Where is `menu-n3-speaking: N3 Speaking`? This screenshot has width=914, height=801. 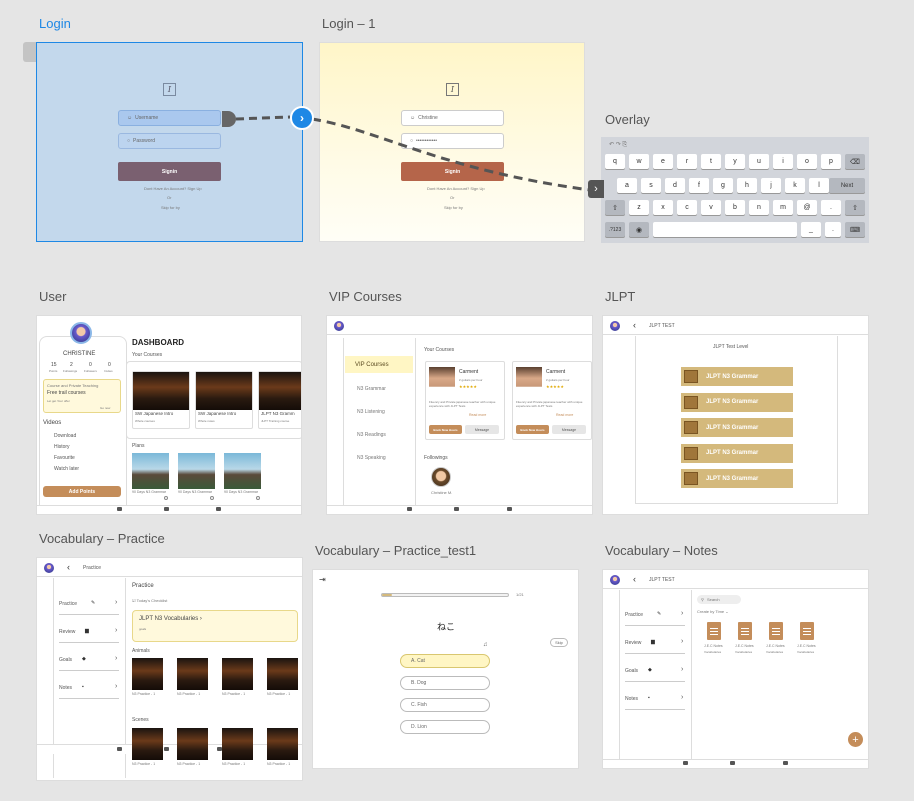
menu-n3-speaking: N3 Speaking is located at coordinates (371, 458).